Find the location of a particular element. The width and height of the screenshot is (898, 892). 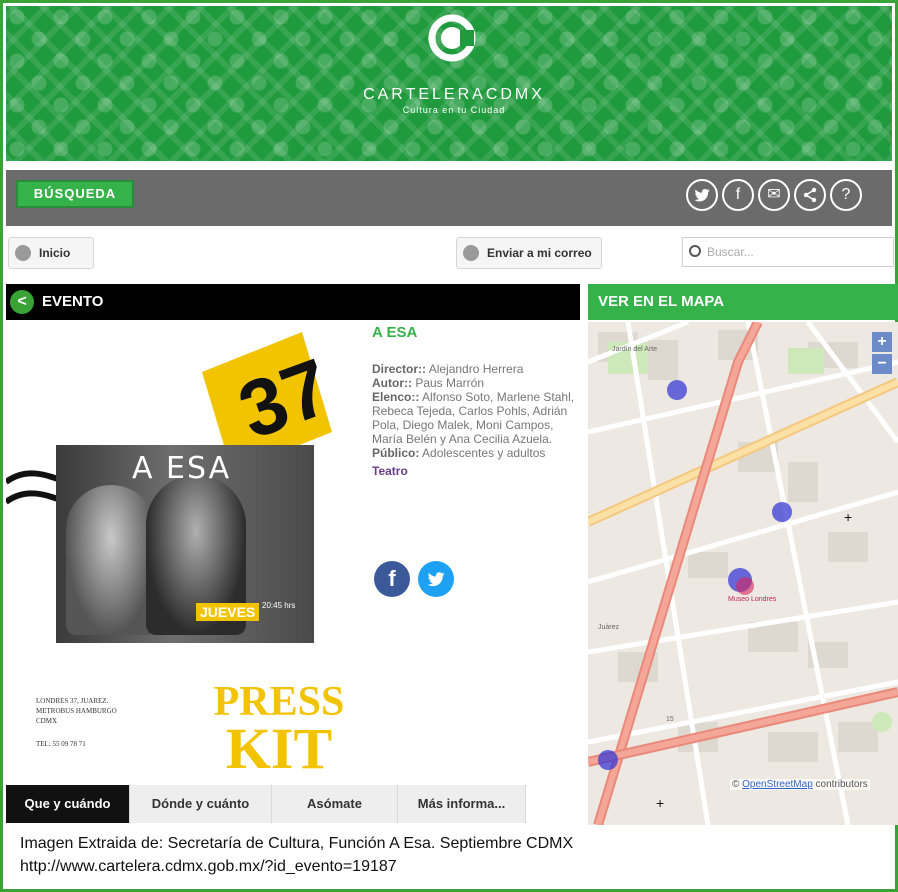

mail-icon: ✉ is located at coordinates (774, 195).